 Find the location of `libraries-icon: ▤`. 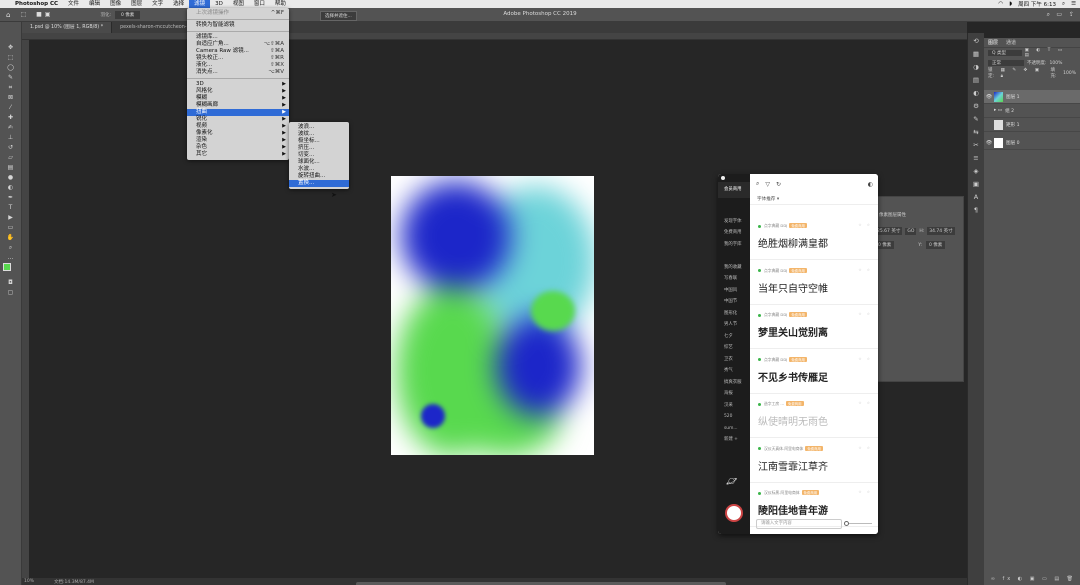

libraries-icon: ▤ is located at coordinates (976, 80).